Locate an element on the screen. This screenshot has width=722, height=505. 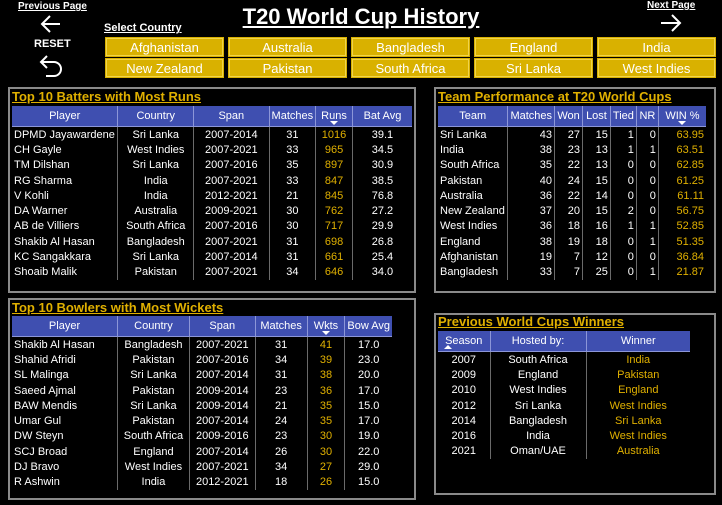
winners-col-header: Hosted by: is located at coordinates (538, 341).